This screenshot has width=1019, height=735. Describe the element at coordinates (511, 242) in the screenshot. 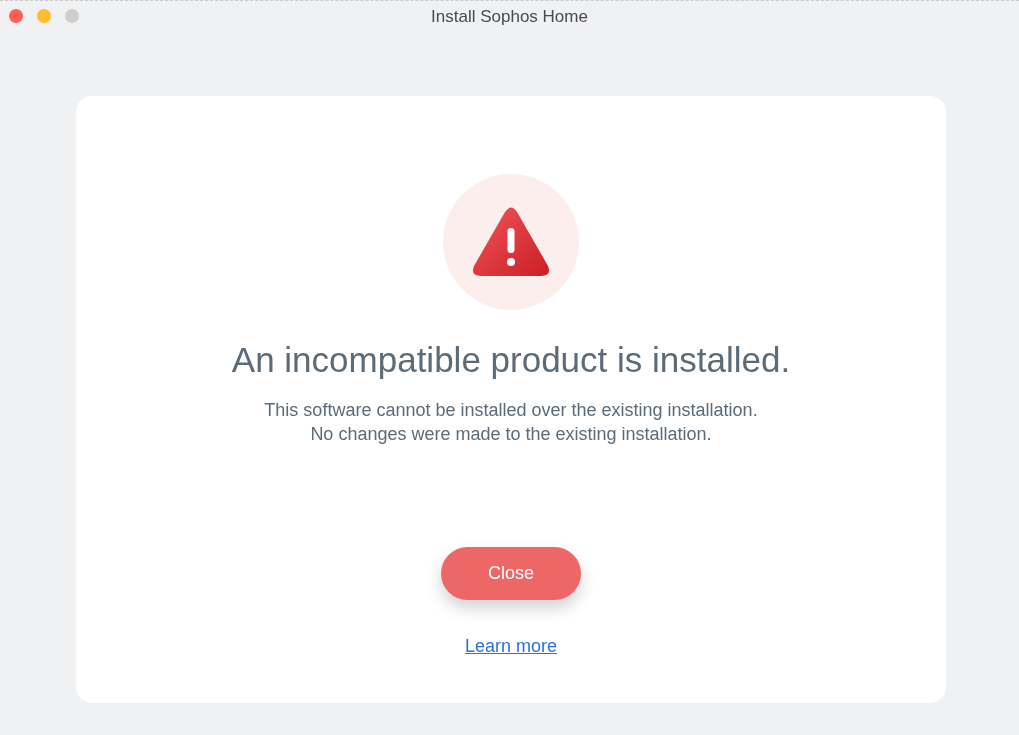

I see `warning-icon` at that location.